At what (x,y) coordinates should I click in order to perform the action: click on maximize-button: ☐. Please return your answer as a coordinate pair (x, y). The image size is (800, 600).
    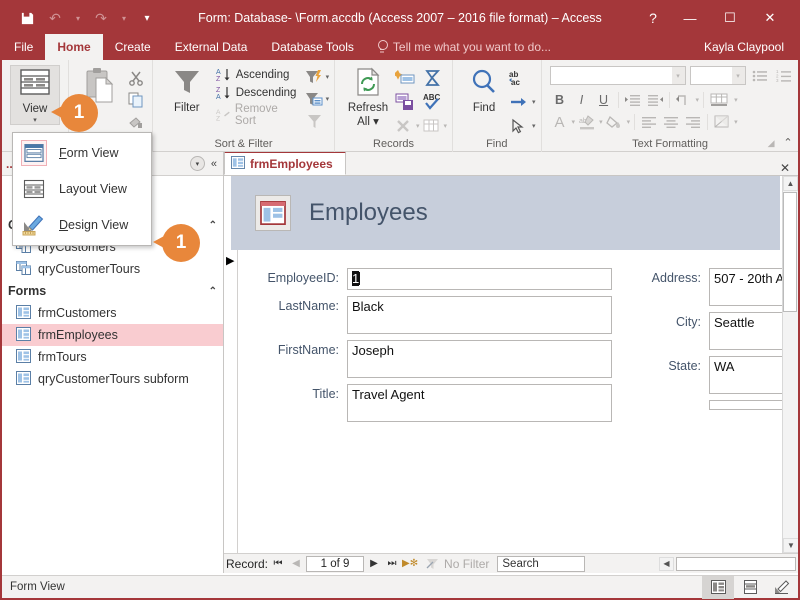
    Looking at the image, I should click on (730, 18).